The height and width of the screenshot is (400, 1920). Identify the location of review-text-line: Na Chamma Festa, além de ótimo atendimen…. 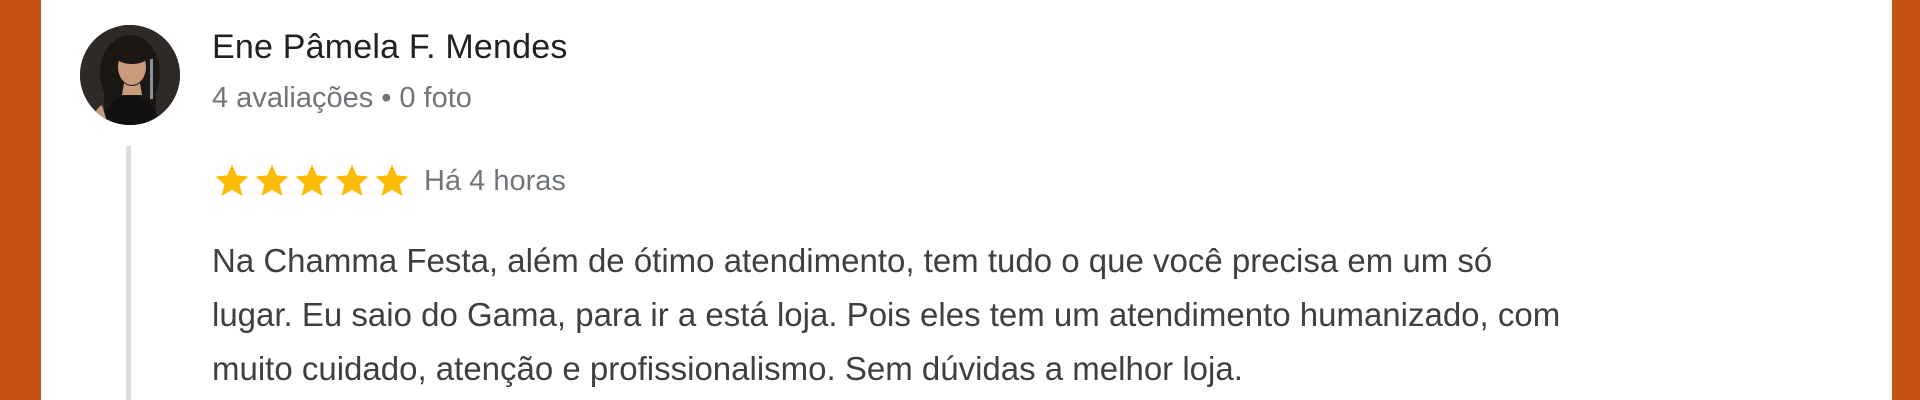
(852, 260).